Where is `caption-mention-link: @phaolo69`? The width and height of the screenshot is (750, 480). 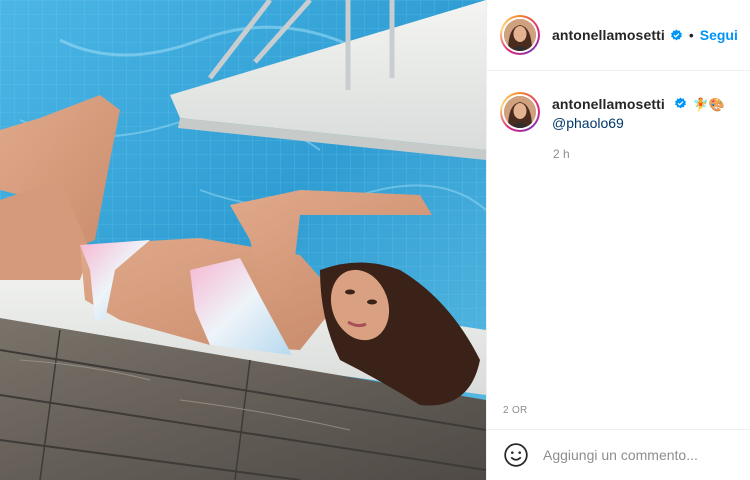 caption-mention-link: @phaolo69 is located at coordinates (588, 123).